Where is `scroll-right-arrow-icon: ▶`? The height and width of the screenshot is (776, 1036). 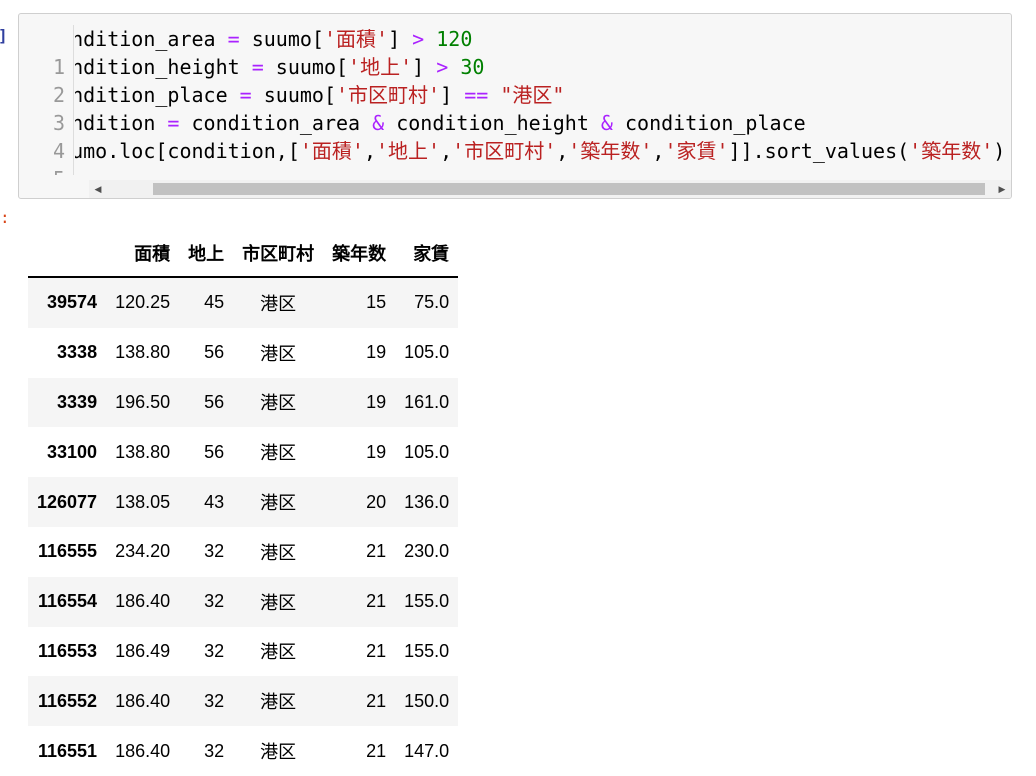
scroll-right-arrow-icon: ▶ is located at coordinates (1002, 189).